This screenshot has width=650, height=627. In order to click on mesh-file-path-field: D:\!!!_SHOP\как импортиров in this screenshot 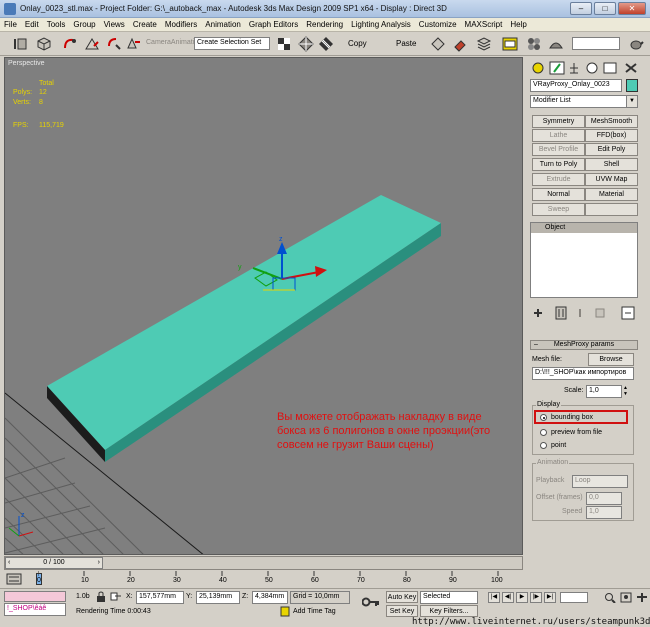, I will do `click(583, 373)`.